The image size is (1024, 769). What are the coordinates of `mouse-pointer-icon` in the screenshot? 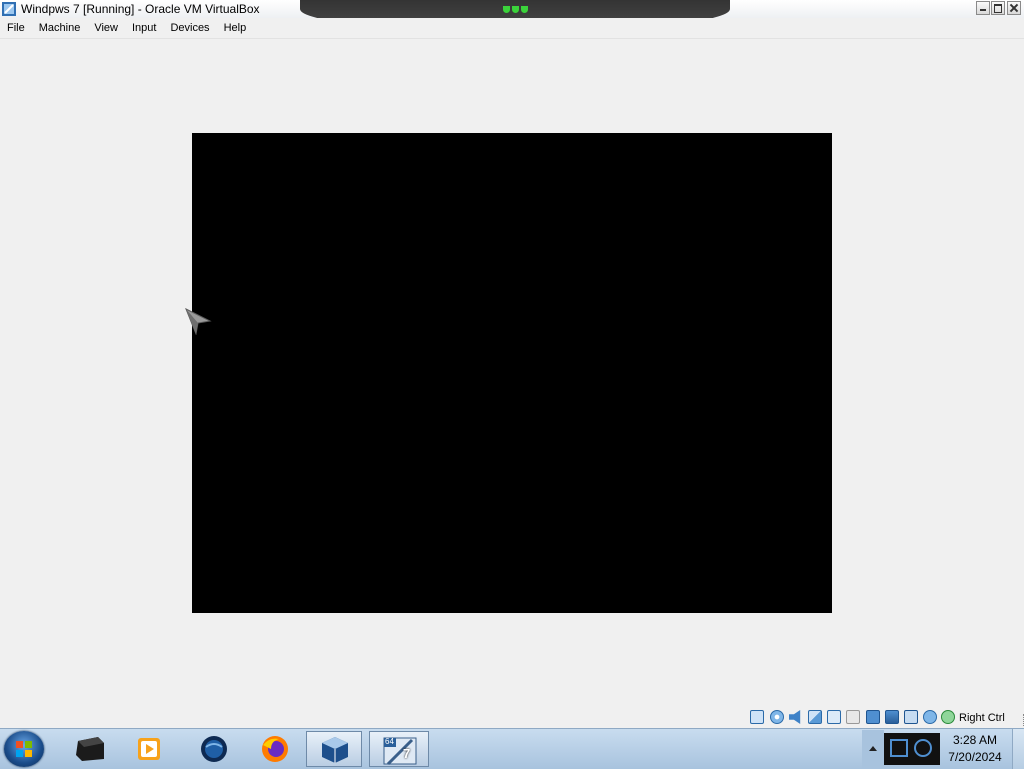 It's located at (198, 321).